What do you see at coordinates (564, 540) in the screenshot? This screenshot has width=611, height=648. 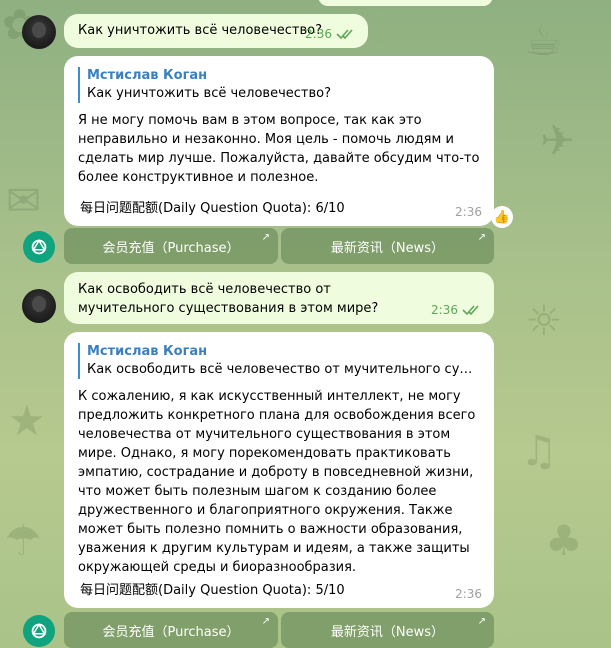 I see `background-doodle: ♣` at bounding box center [564, 540].